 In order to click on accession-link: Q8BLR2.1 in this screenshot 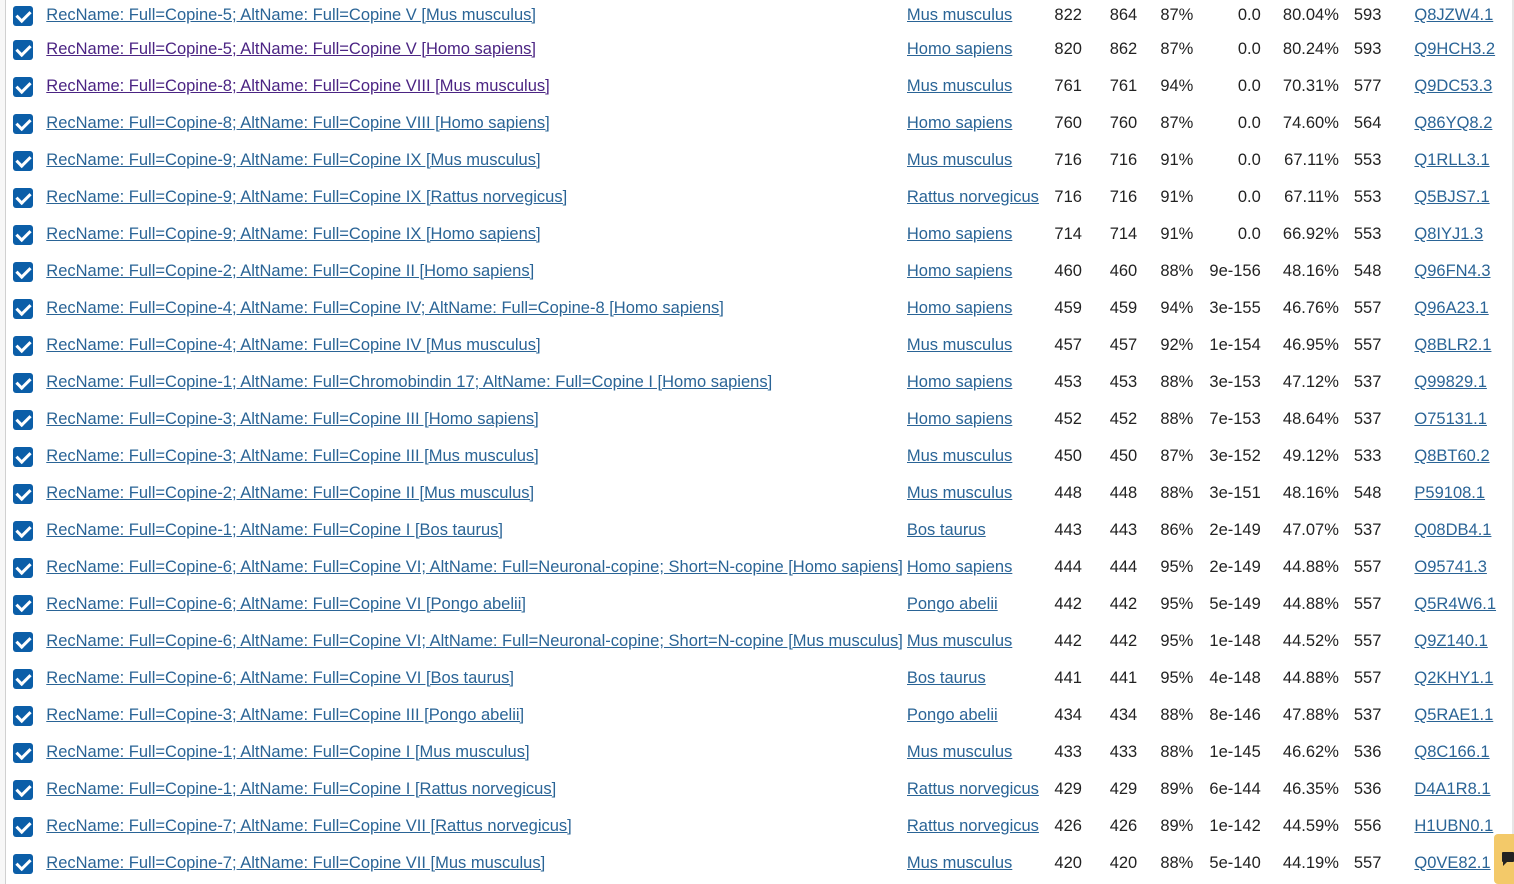, I will do `click(1452, 345)`.